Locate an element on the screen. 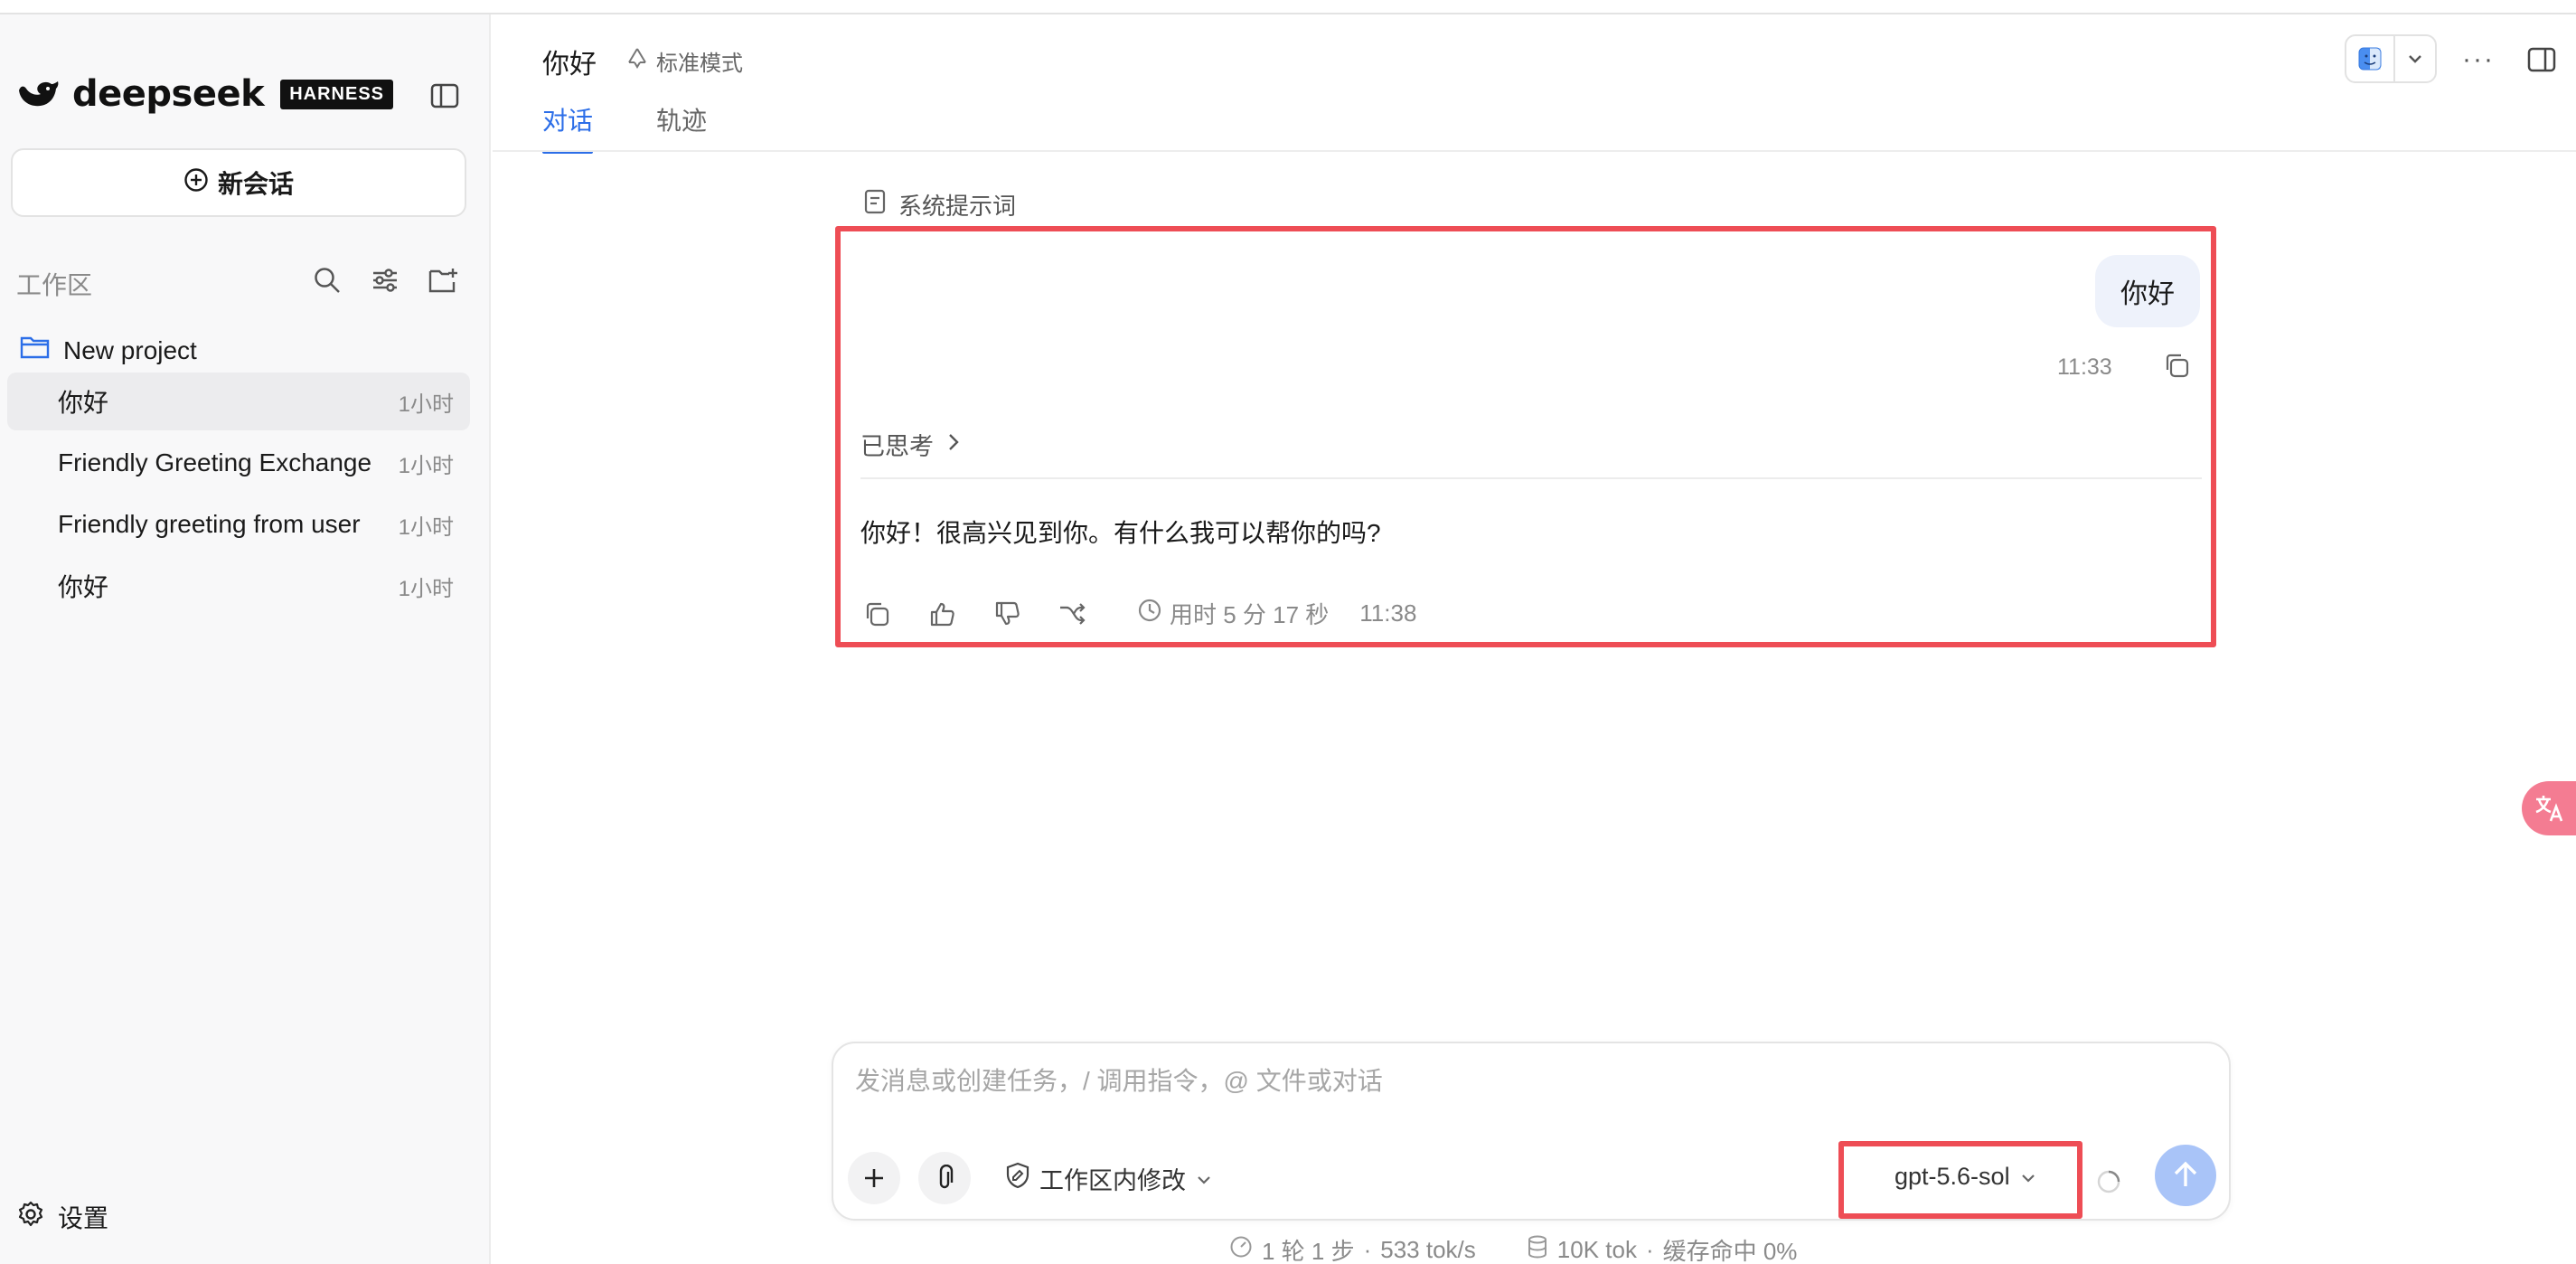  finder-icon is located at coordinates (2371, 58).